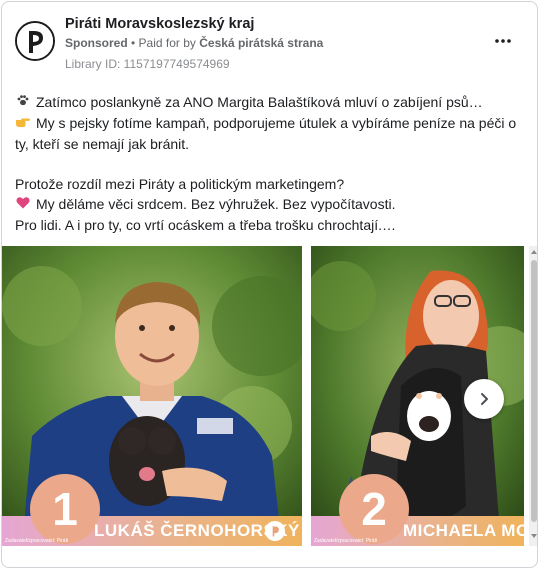  What do you see at coordinates (533, 396) in the screenshot?
I see `carousel-scrollbar` at bounding box center [533, 396].